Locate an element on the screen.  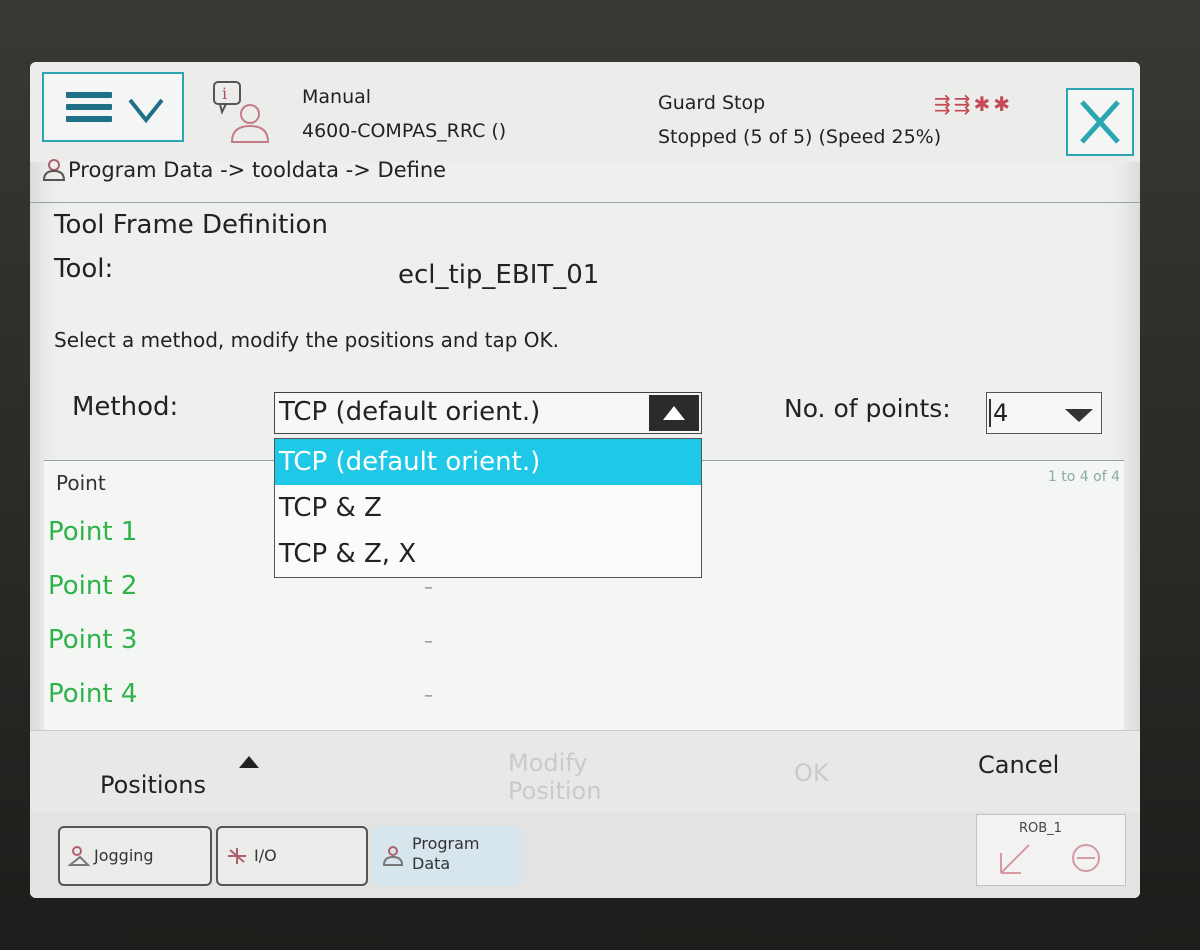
tool-label: Tool: is located at coordinates (84, 269).